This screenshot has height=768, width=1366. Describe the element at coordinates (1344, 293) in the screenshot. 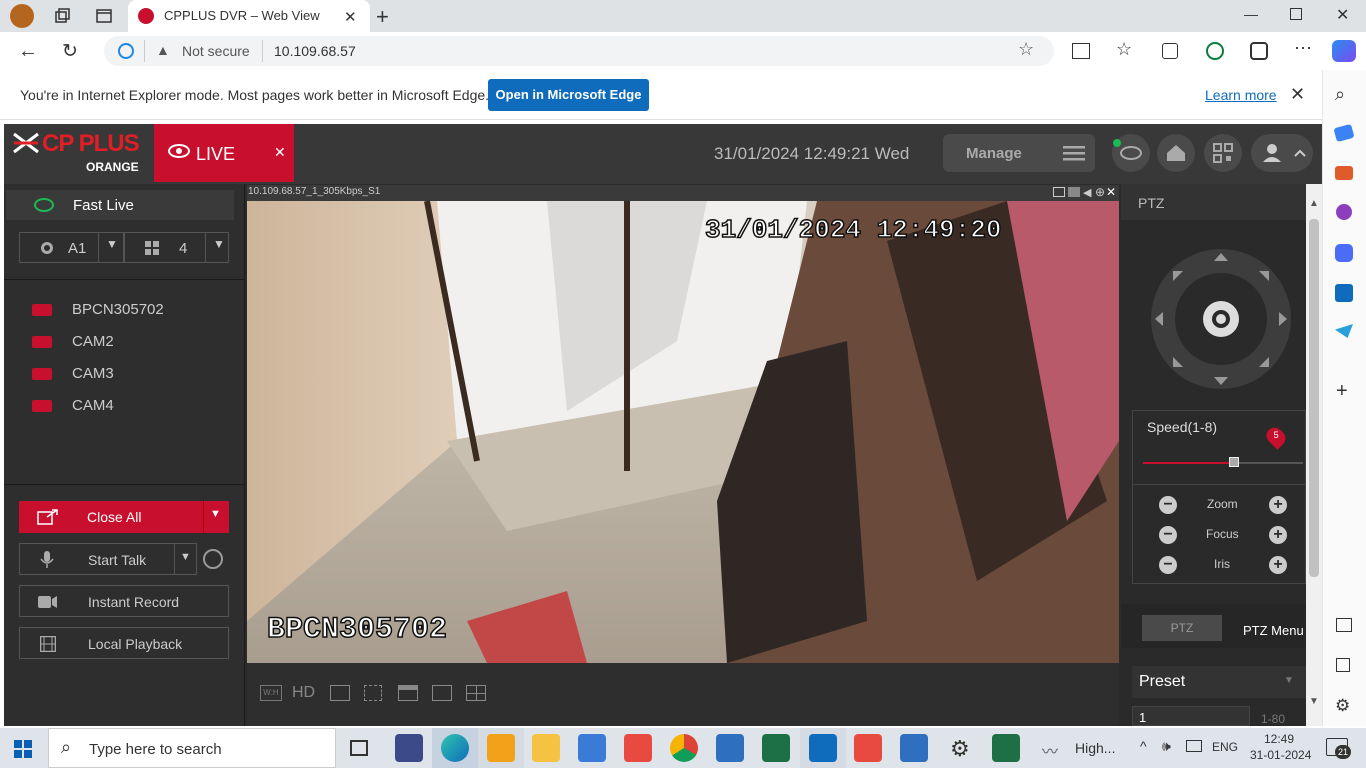

I see `outlook-icon` at that location.